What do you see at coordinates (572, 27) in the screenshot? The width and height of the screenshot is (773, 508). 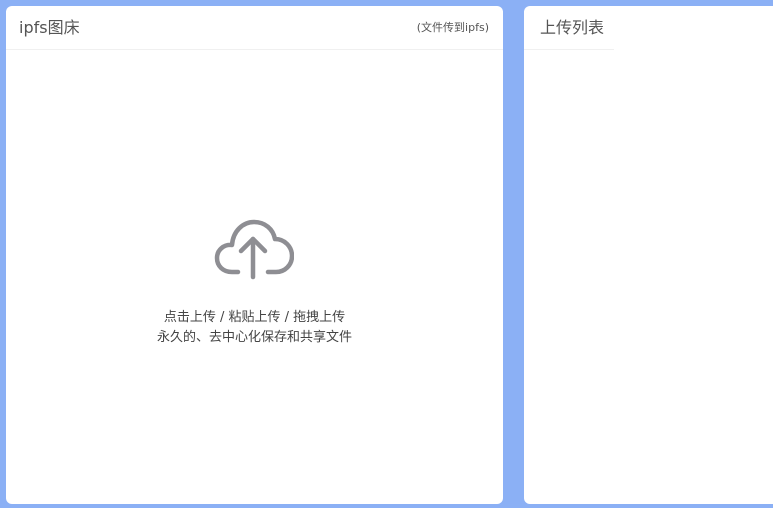 I see `upload-list-title: 上传列表` at bounding box center [572, 27].